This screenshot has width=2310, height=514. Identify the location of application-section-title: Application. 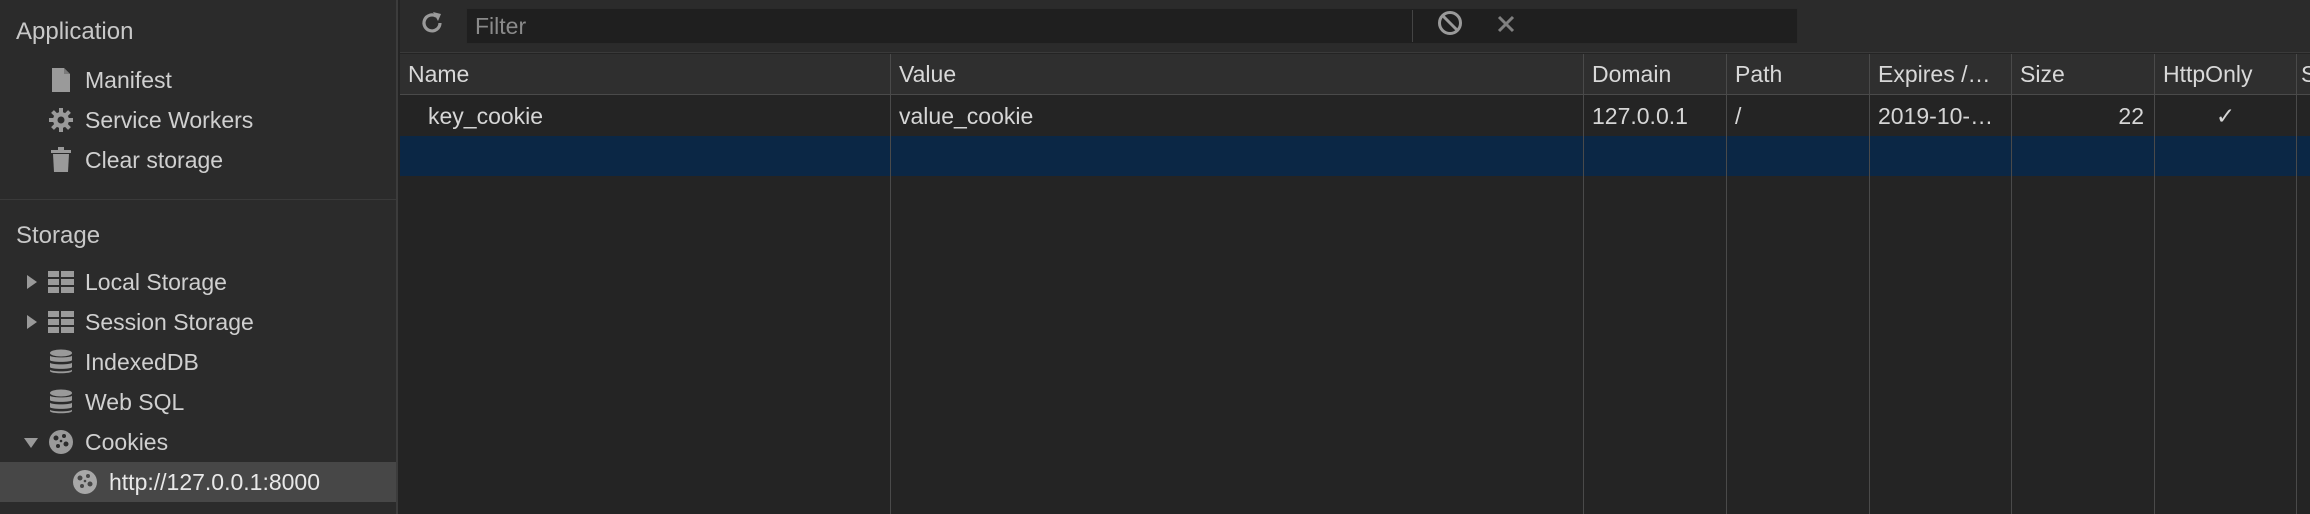
(75, 31).